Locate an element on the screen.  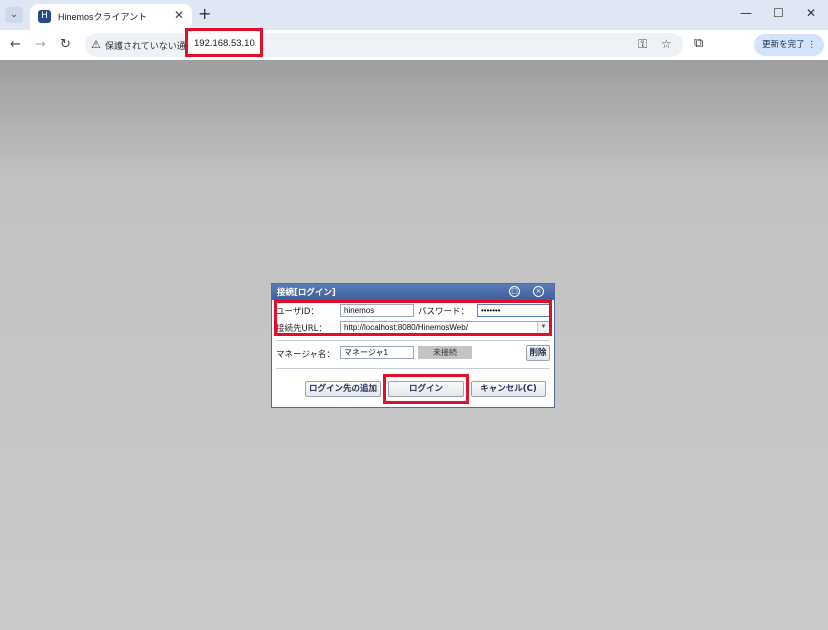
hinemos-favicon-icon: H is located at coordinates (44, 16).